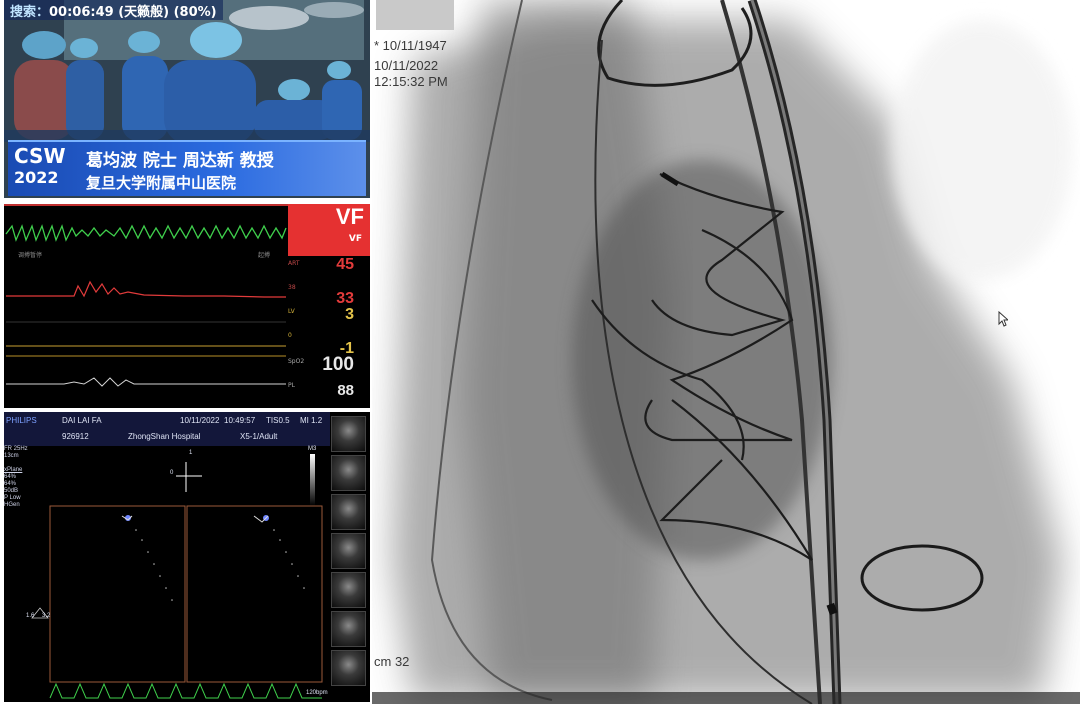 The width and height of the screenshot is (1080, 704). I want to click on logo-year: 2022, so click(36, 177).